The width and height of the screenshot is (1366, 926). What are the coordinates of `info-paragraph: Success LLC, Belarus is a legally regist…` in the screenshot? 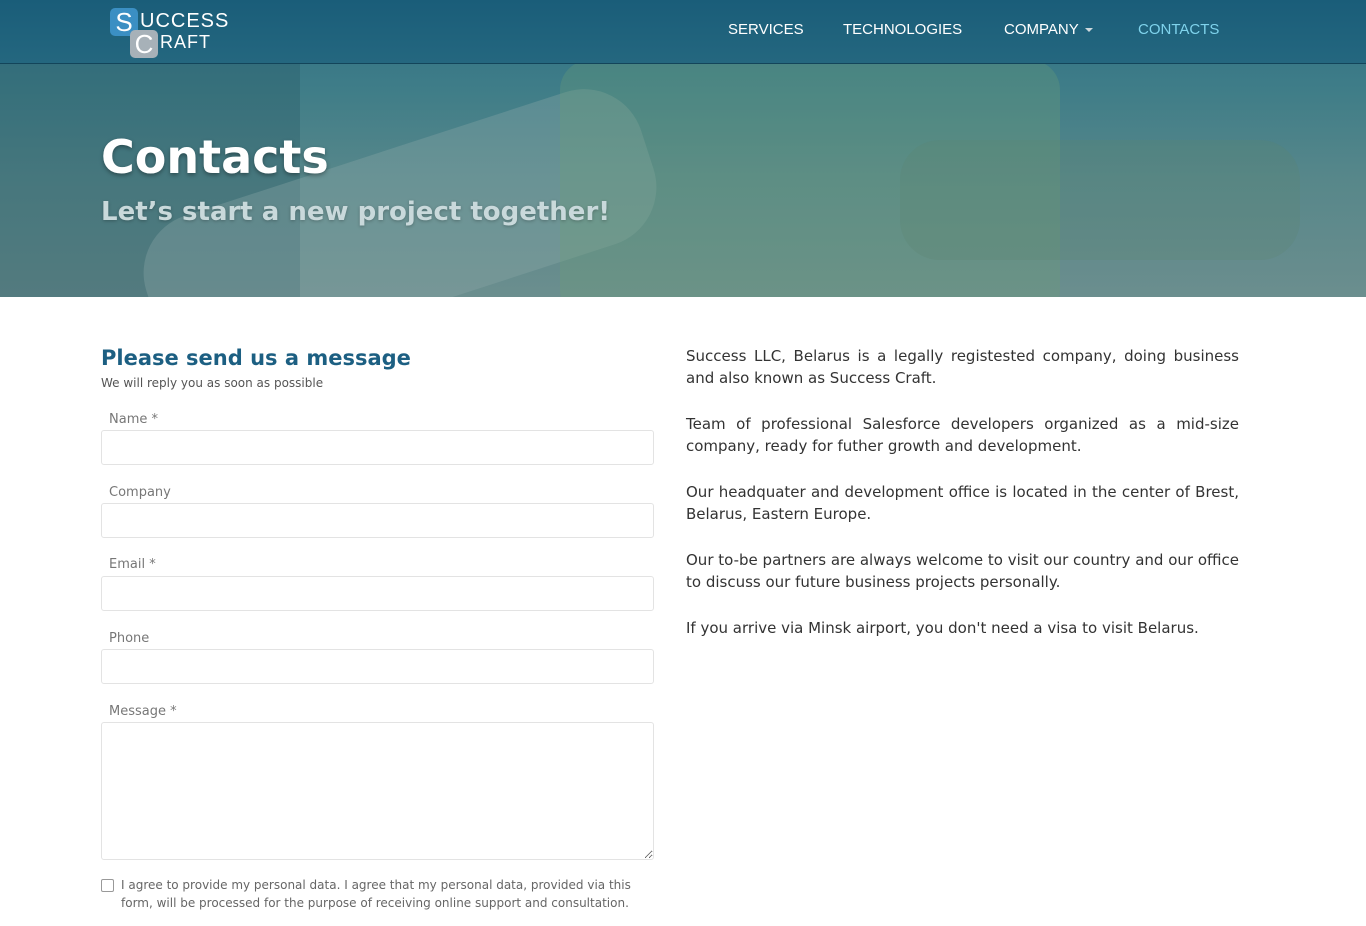 It's located at (962, 367).